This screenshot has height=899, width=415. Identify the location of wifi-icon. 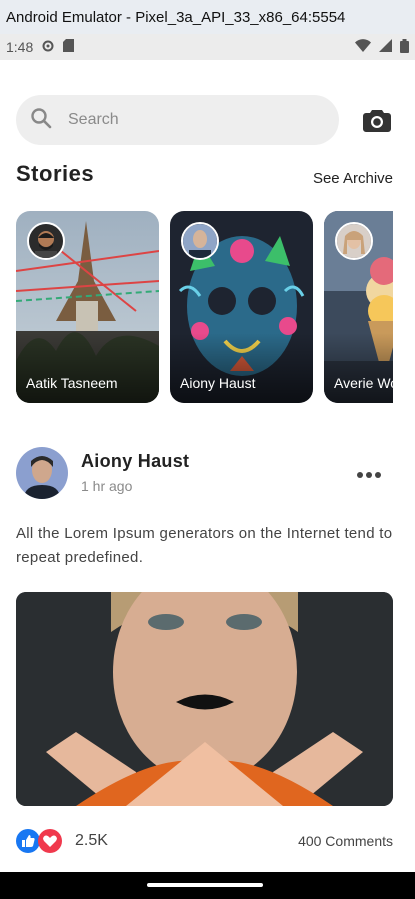
(363, 47).